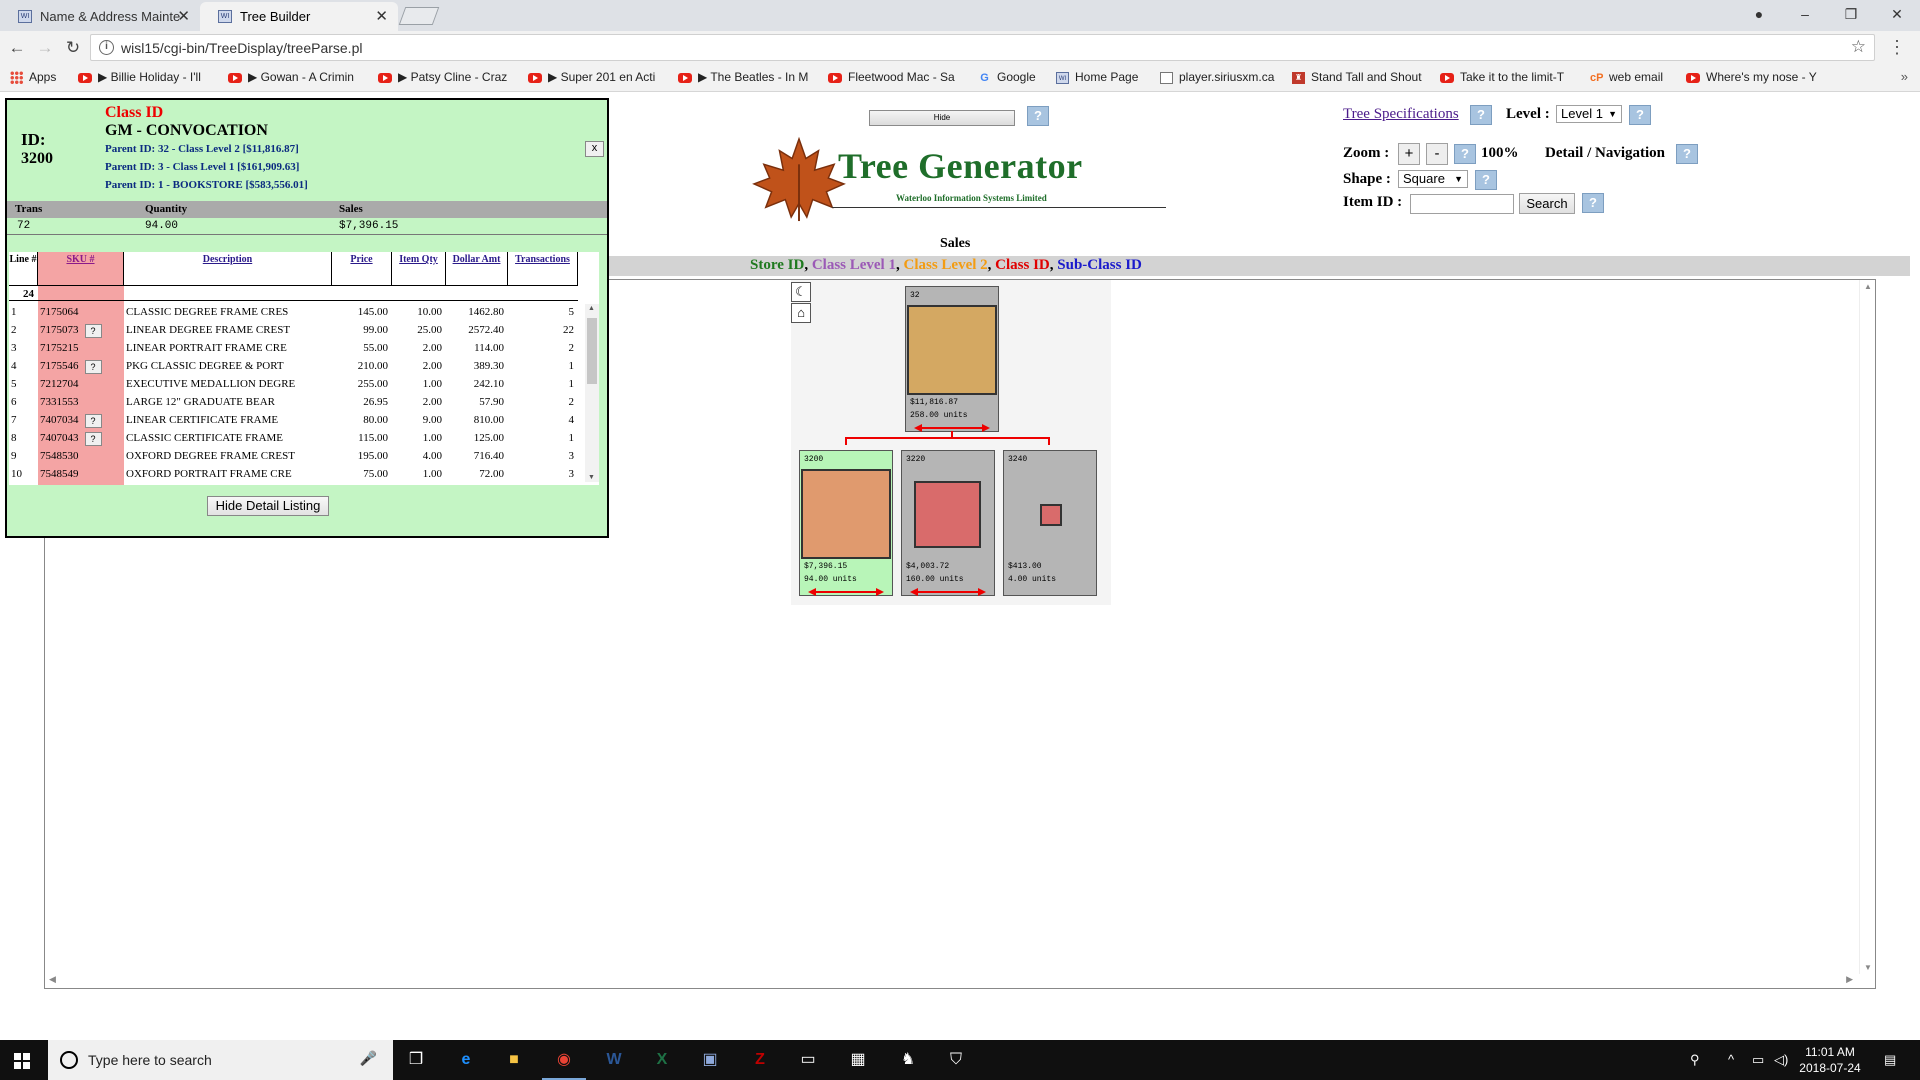 This screenshot has height=1080, width=1920. I want to click on moon-icon: ☾, so click(801, 292).